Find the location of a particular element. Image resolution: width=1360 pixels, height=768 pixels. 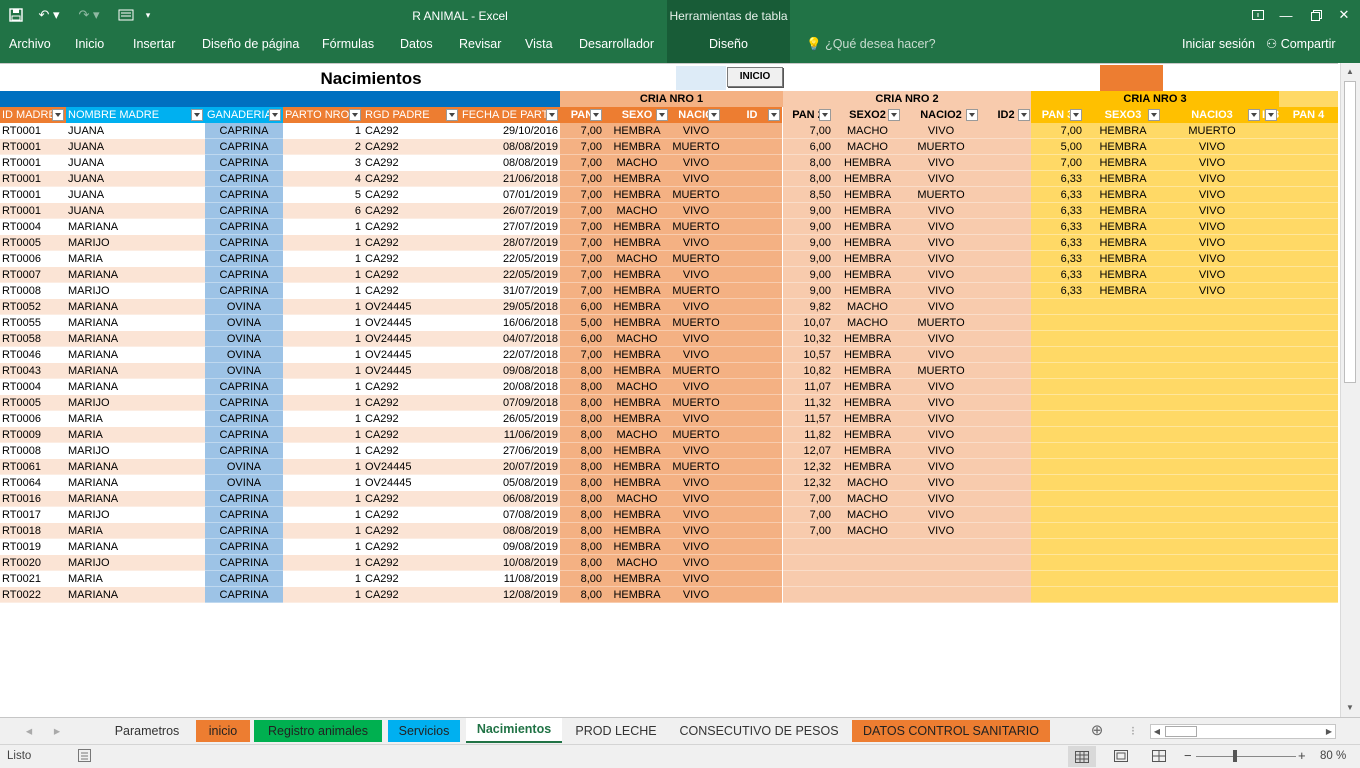

customize-qat-icon: ▾ is located at coordinates (148, 15).